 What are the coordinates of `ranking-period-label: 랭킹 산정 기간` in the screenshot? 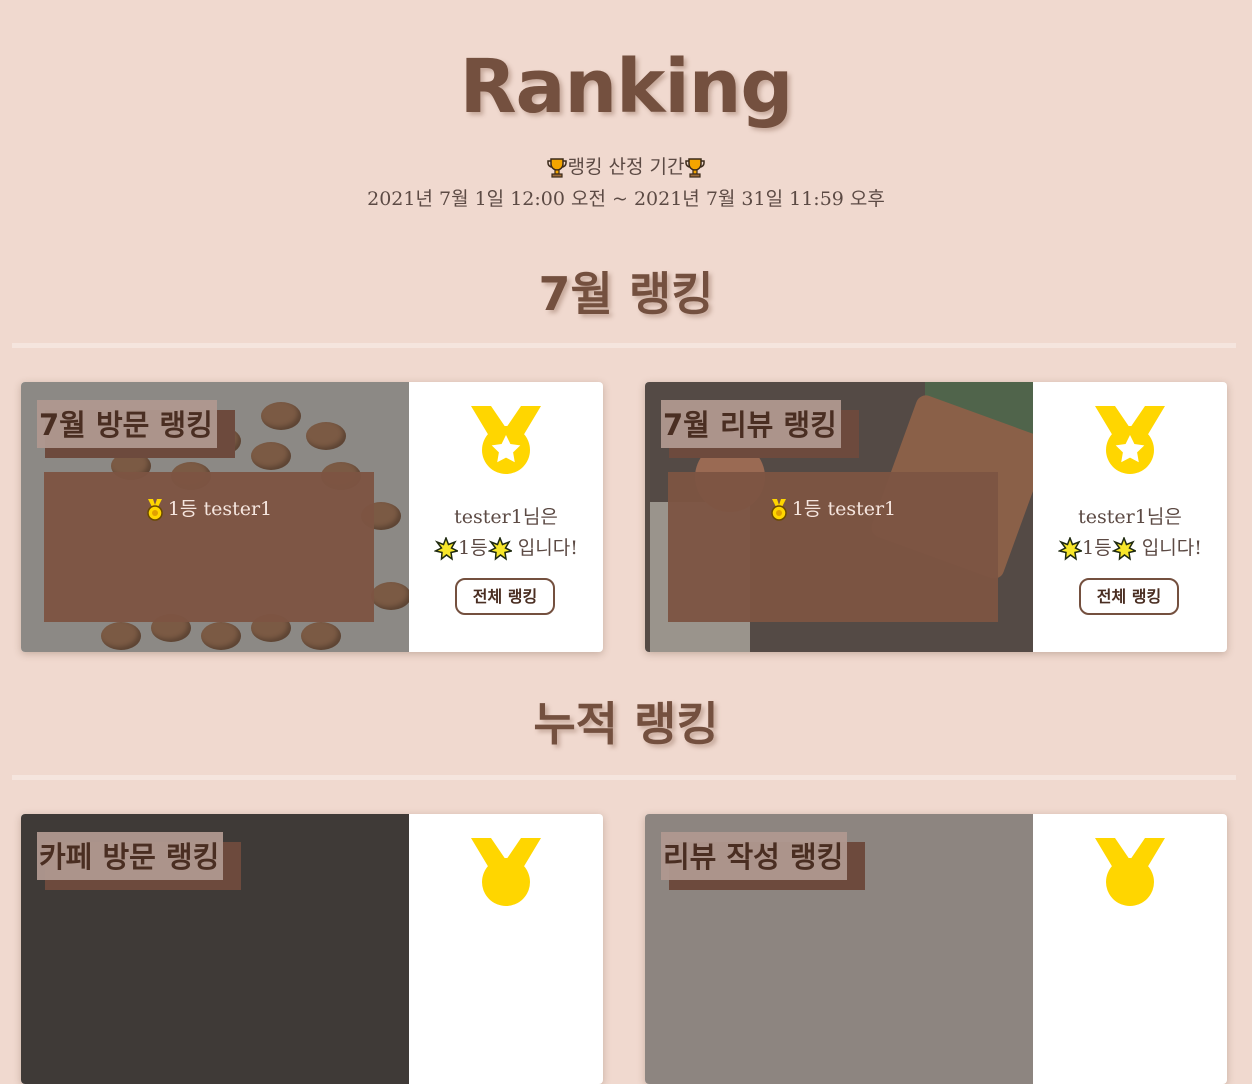 It's located at (626, 165).